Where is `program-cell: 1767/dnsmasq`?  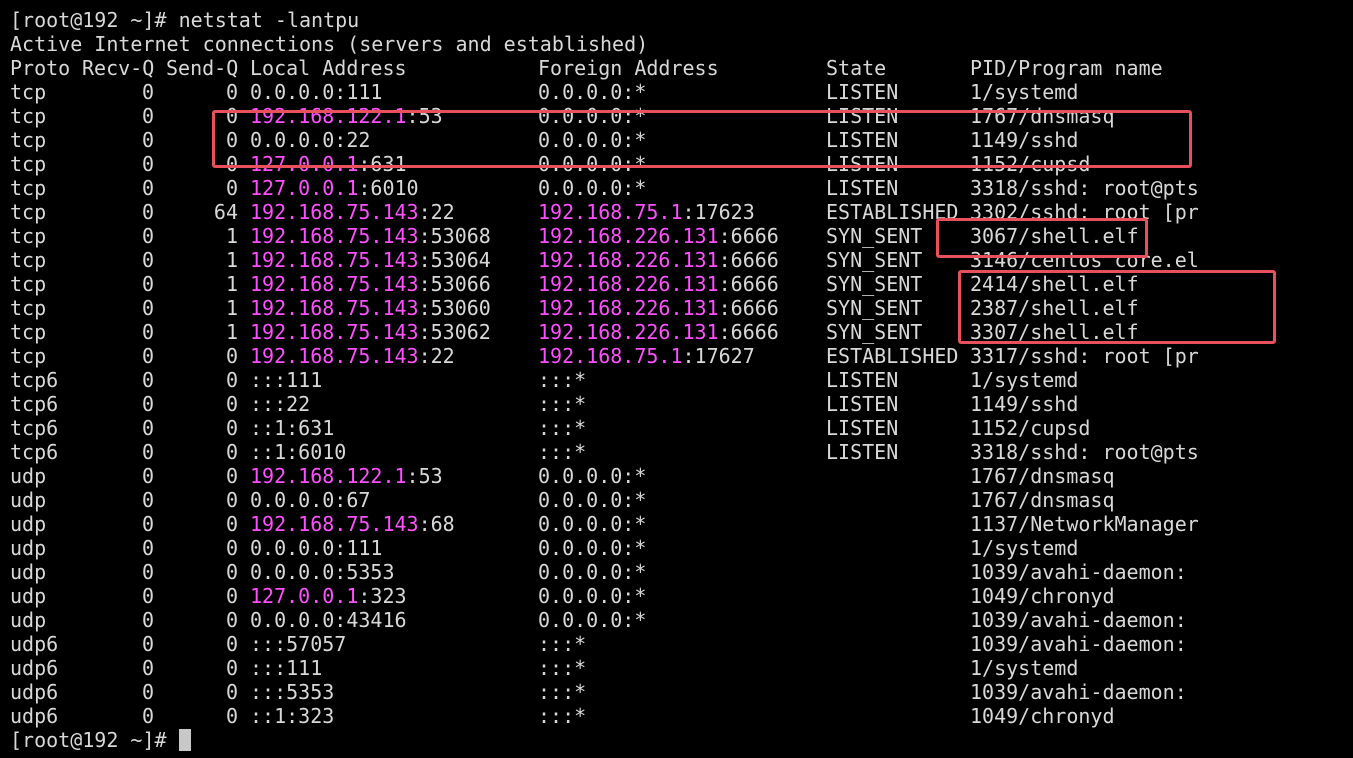 program-cell: 1767/dnsmasq is located at coordinates (1042, 500).